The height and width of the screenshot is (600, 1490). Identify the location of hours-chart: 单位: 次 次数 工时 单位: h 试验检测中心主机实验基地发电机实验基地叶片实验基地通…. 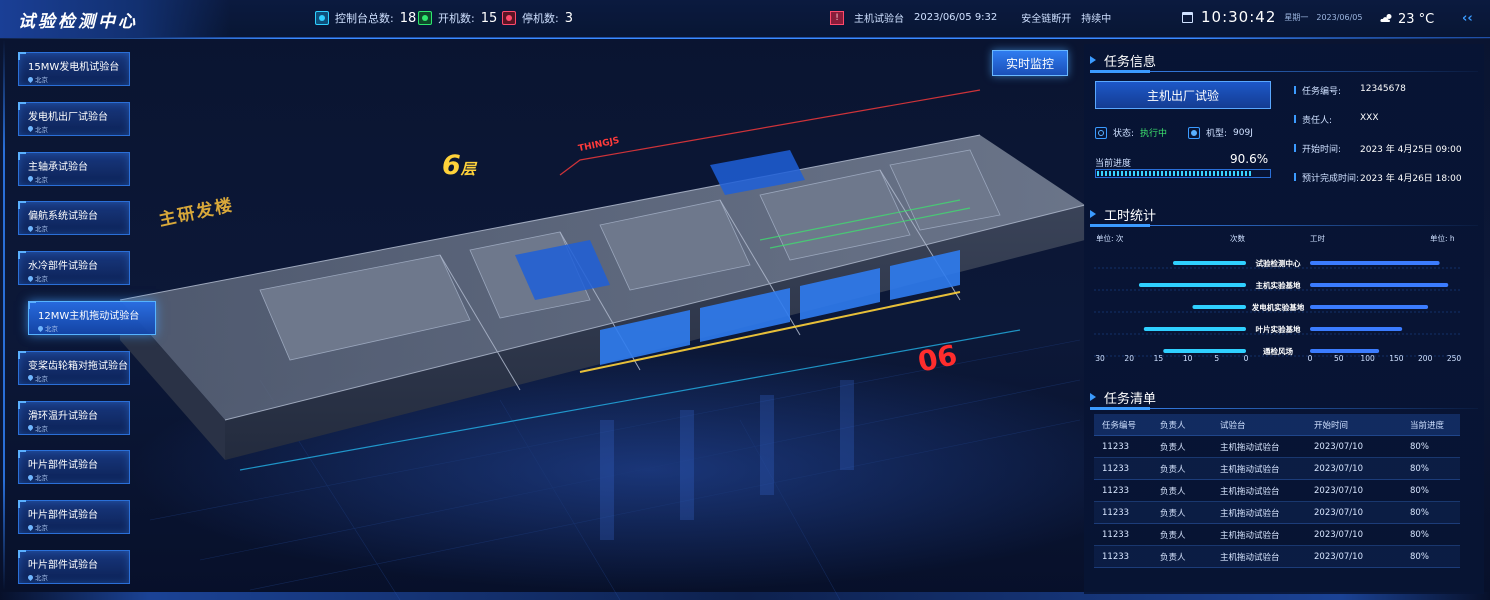
(1278, 298).